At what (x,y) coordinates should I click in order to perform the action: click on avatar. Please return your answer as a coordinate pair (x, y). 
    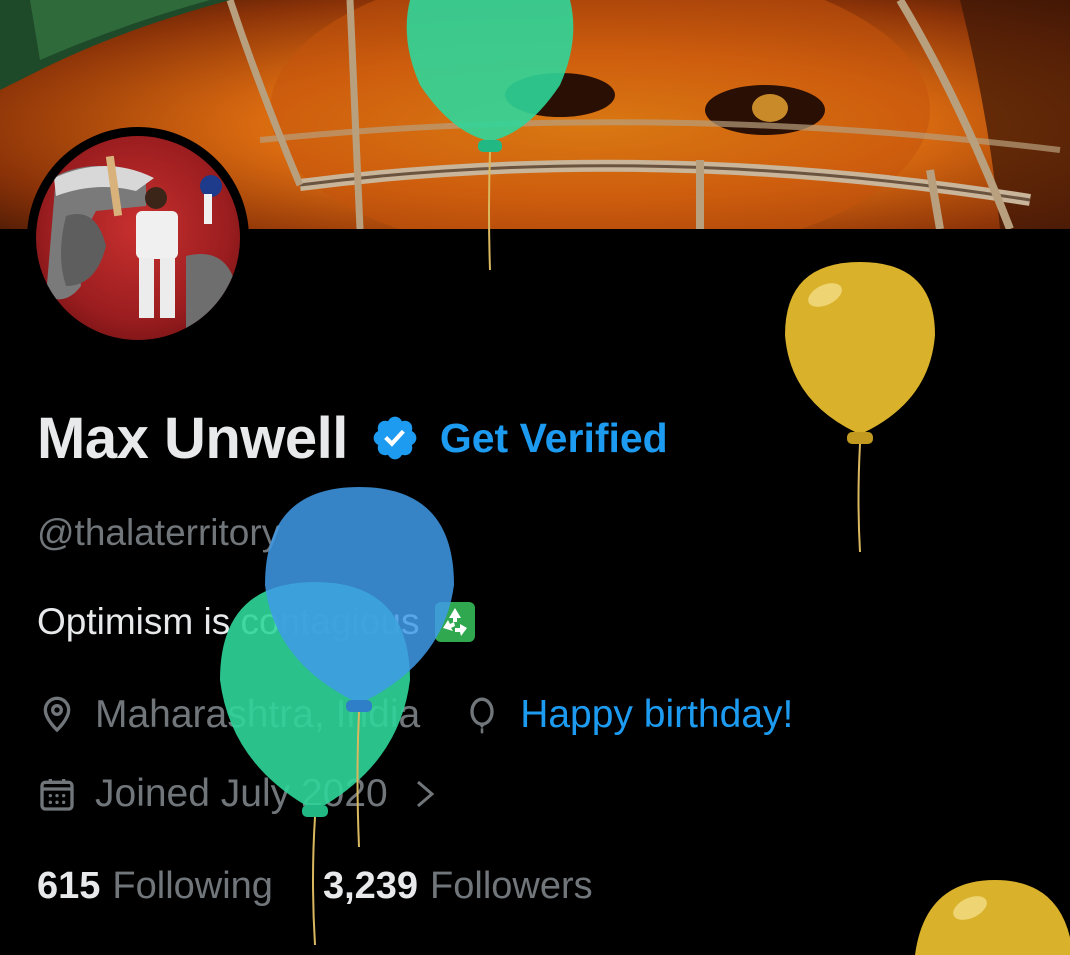
    Looking at the image, I should click on (138, 238).